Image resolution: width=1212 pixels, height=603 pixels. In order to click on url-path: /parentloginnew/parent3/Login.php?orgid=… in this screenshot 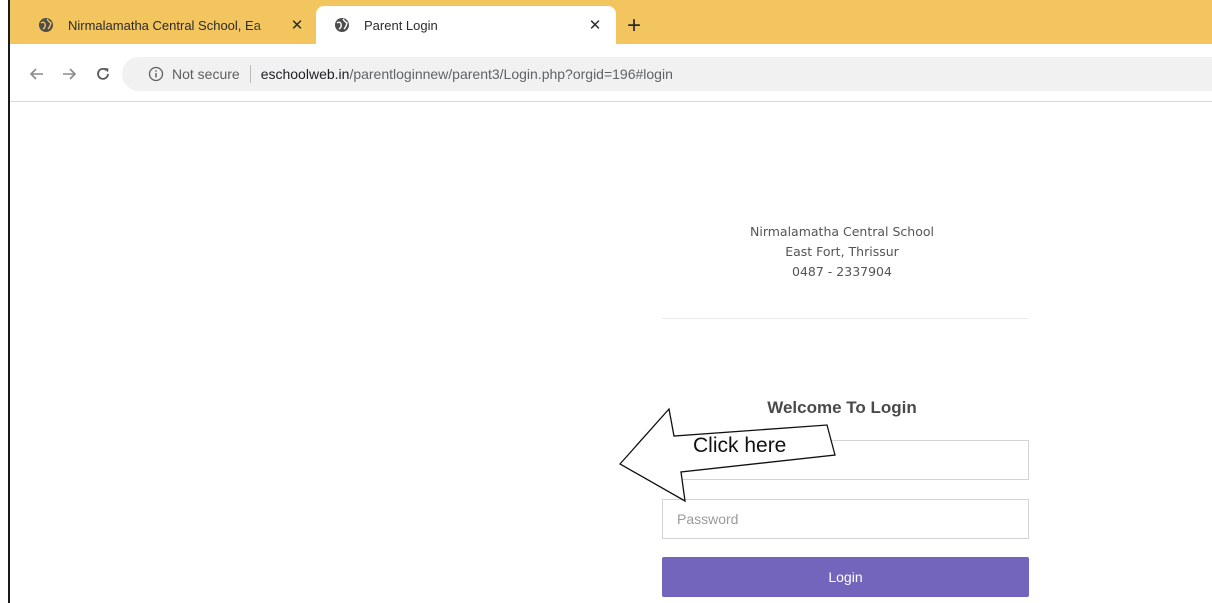, I will do `click(511, 74)`.